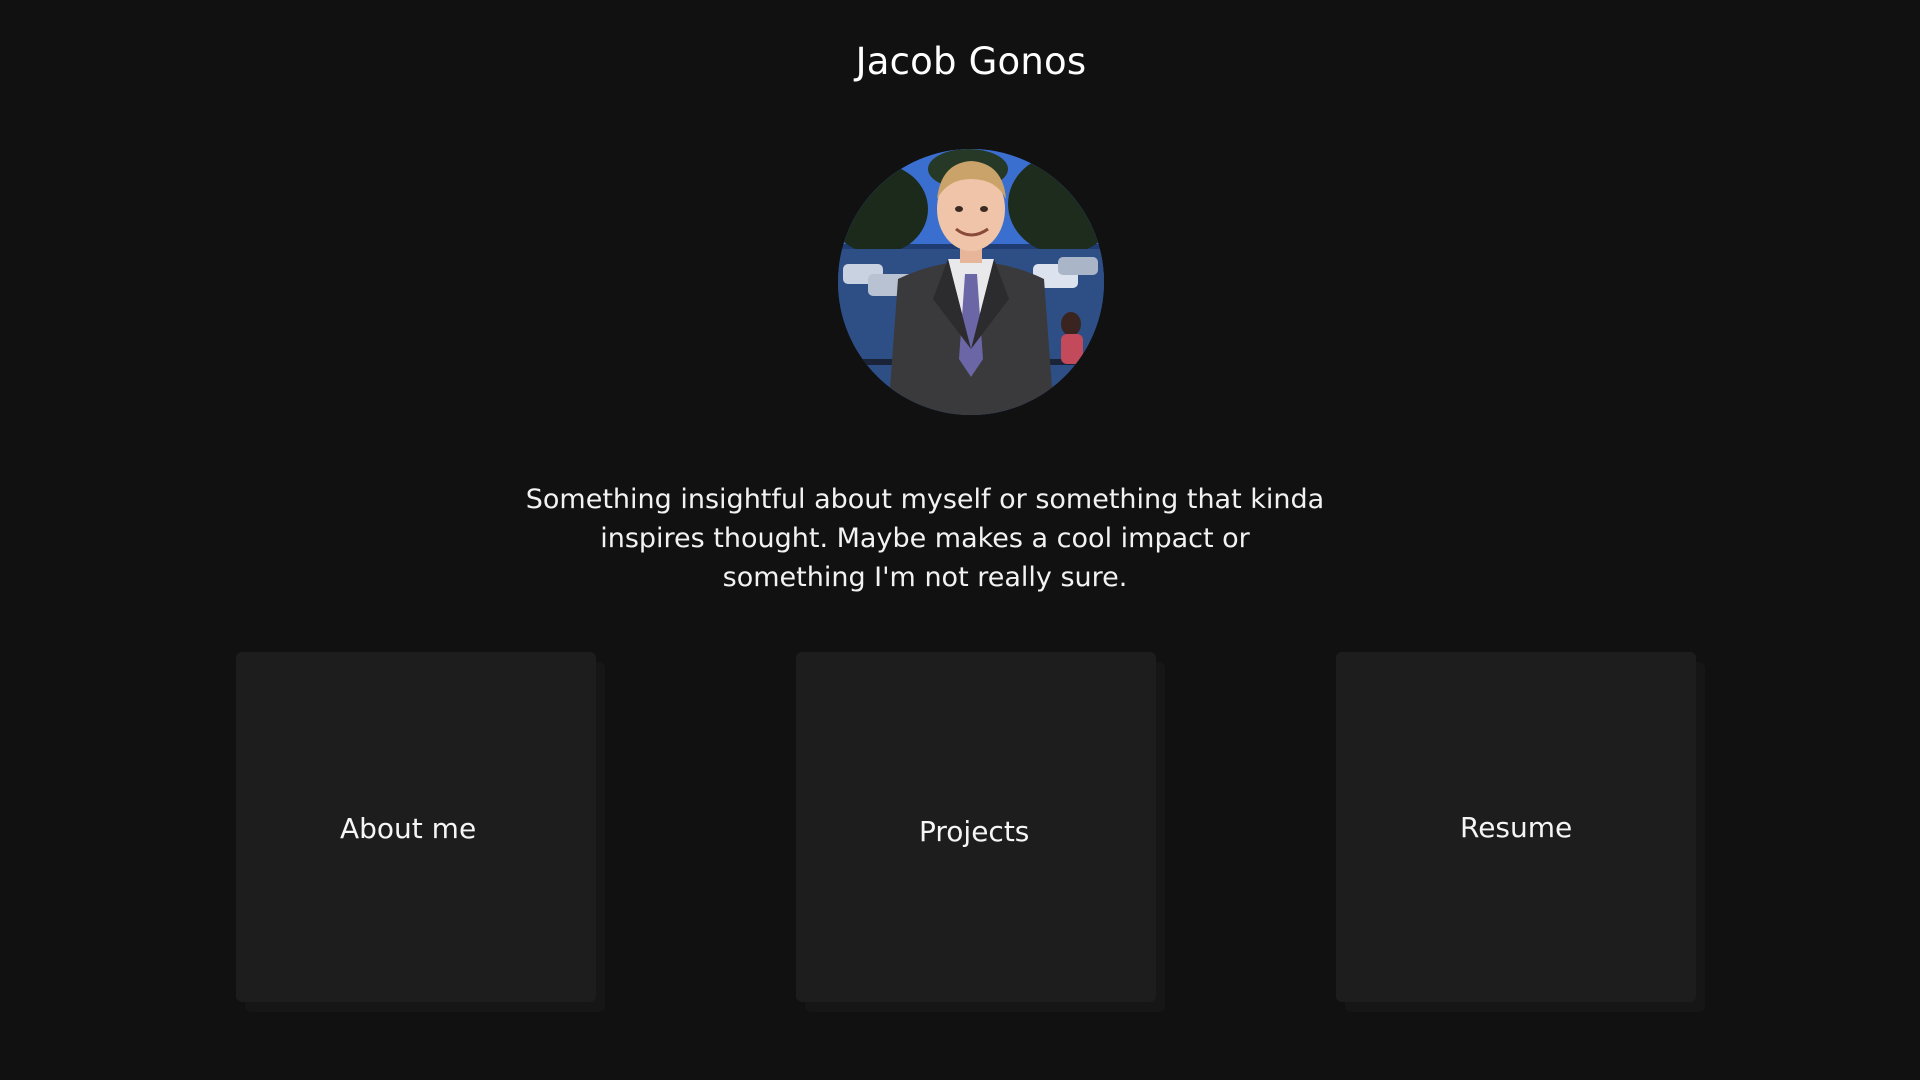 This screenshot has width=1920, height=1080. I want to click on resume-card: Resume, so click(1516, 827).